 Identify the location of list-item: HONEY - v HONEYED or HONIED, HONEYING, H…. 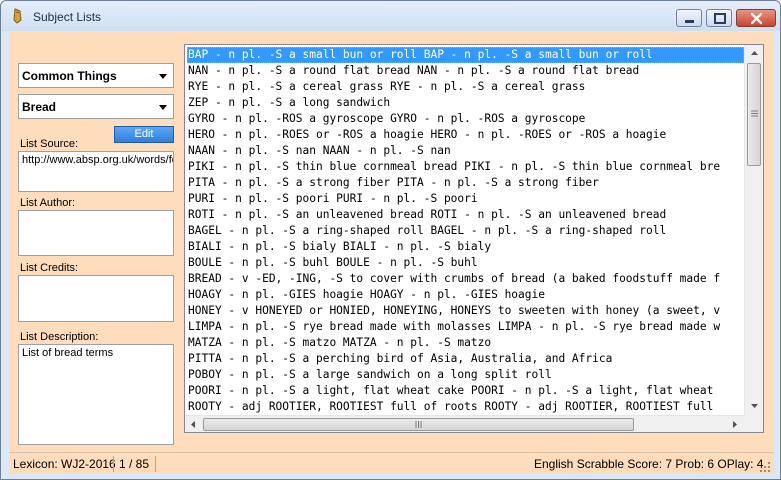
(465, 311).